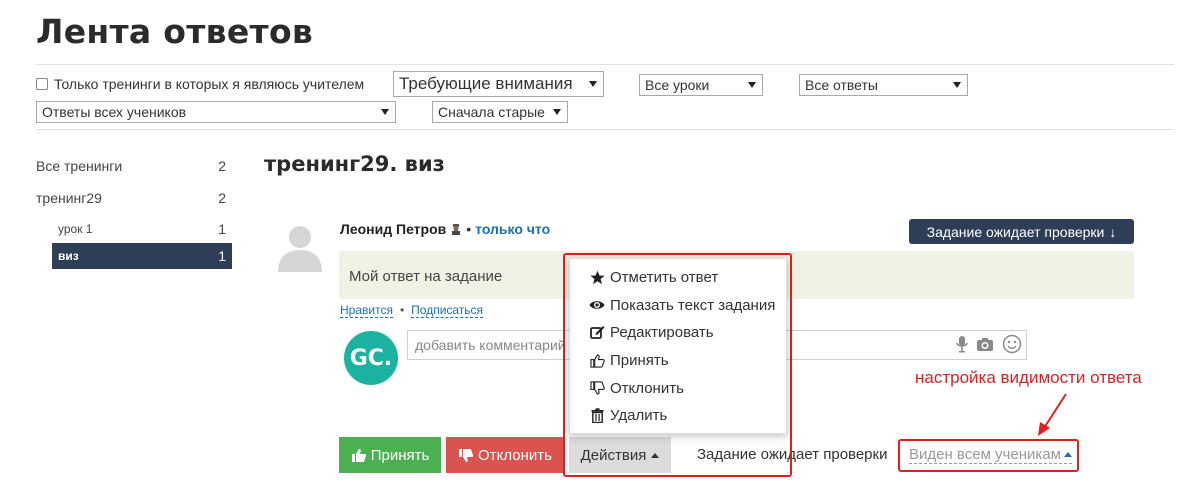  What do you see at coordinates (1012, 344) in the screenshot?
I see `emoji-icon` at bounding box center [1012, 344].